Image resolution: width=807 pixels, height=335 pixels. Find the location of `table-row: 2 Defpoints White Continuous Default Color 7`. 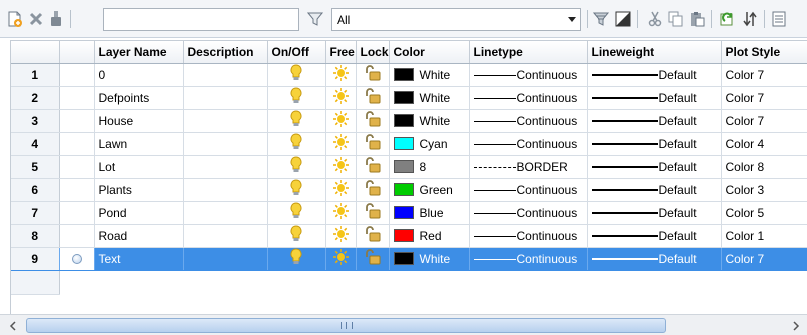

table-row: 2 Defpoints White Continuous Default Color 7 is located at coordinates (409, 98).